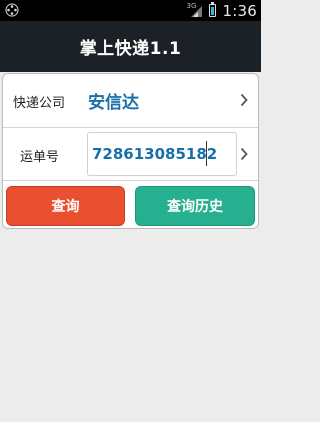 Image resolution: width=320 pixels, height=422 pixels. Describe the element at coordinates (130, 10) in the screenshot. I see `status-bar: 3G 1:36` at that location.